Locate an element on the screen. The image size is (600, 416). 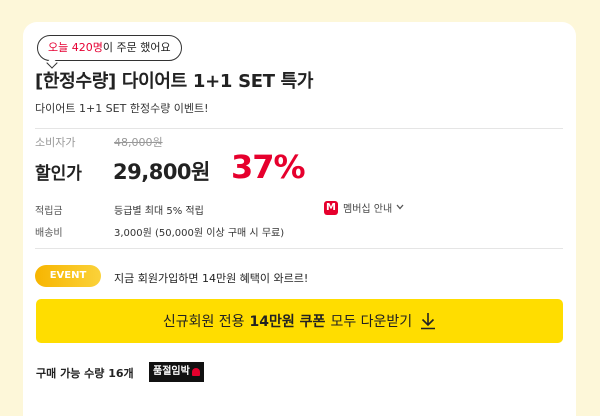
event-badge: EVENT is located at coordinates (68, 276).